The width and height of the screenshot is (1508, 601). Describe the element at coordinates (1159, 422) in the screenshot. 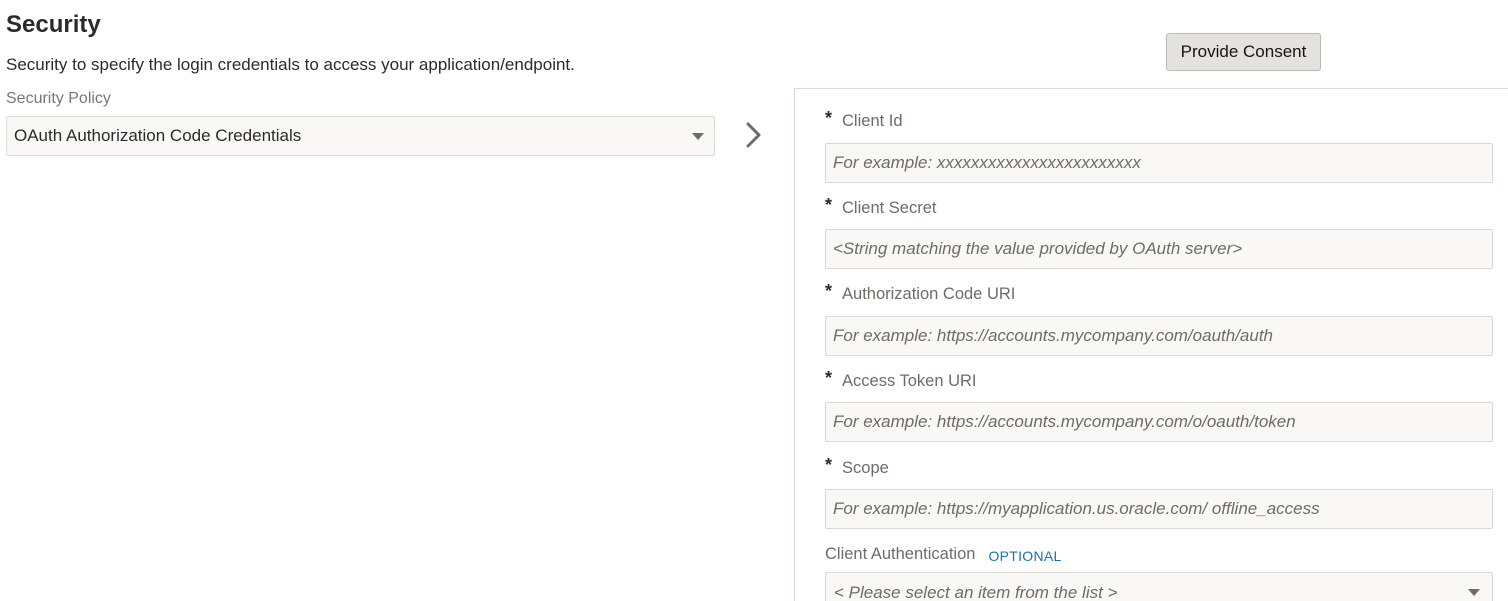

I see `access-token-uri-input` at that location.